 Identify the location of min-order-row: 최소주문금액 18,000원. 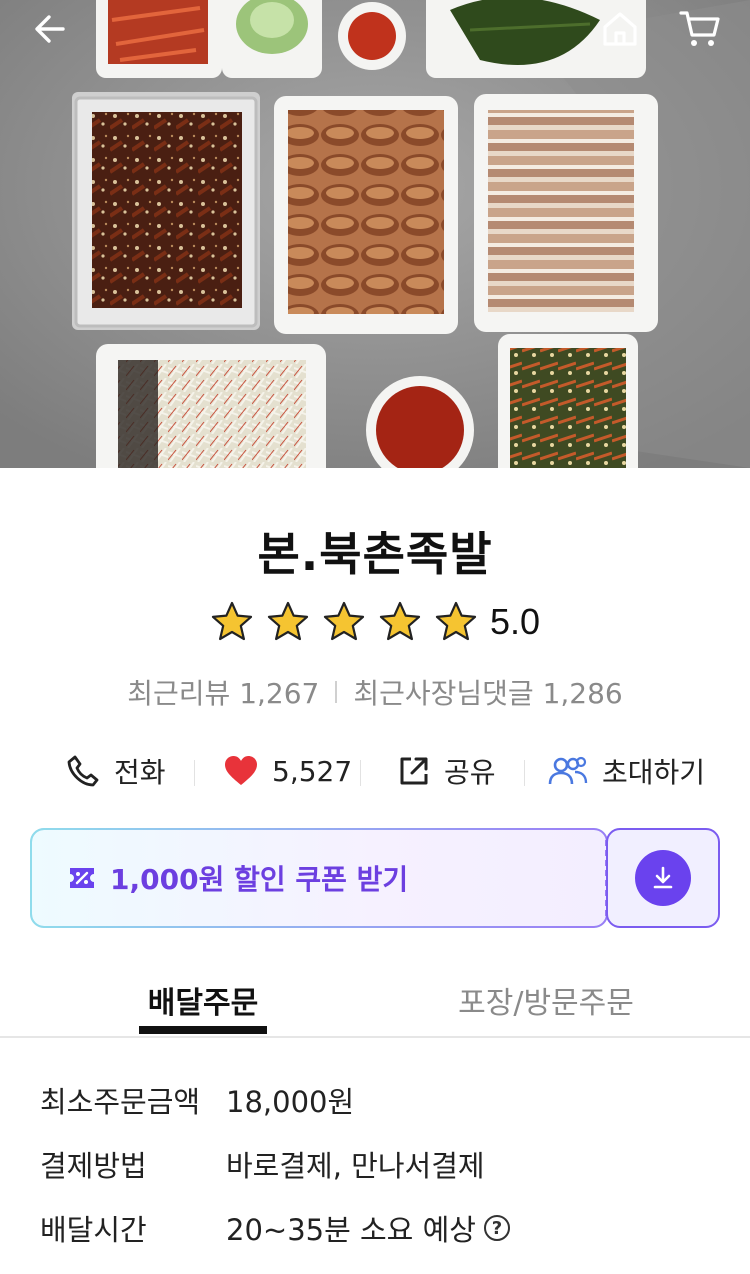
(197, 1100).